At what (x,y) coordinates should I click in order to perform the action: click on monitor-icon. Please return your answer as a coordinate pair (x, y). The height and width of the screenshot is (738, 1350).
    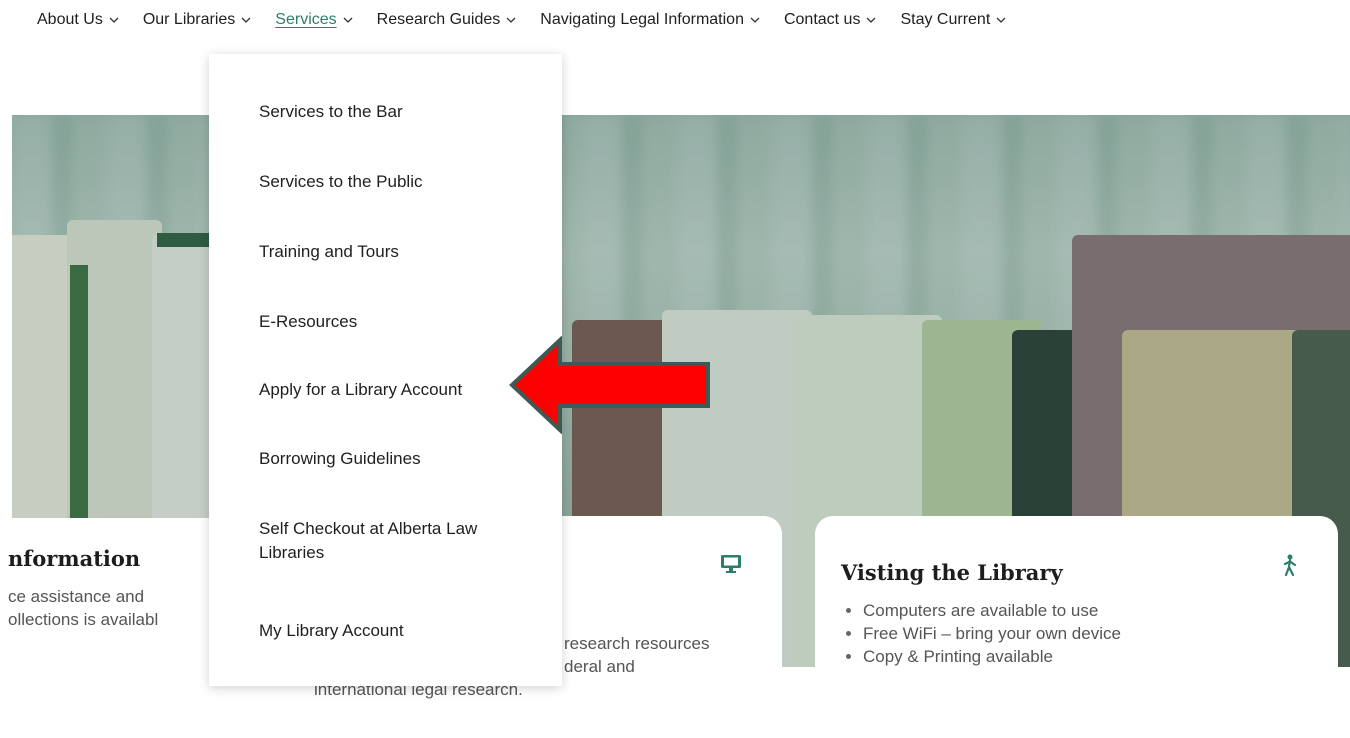
    Looking at the image, I should click on (731, 566).